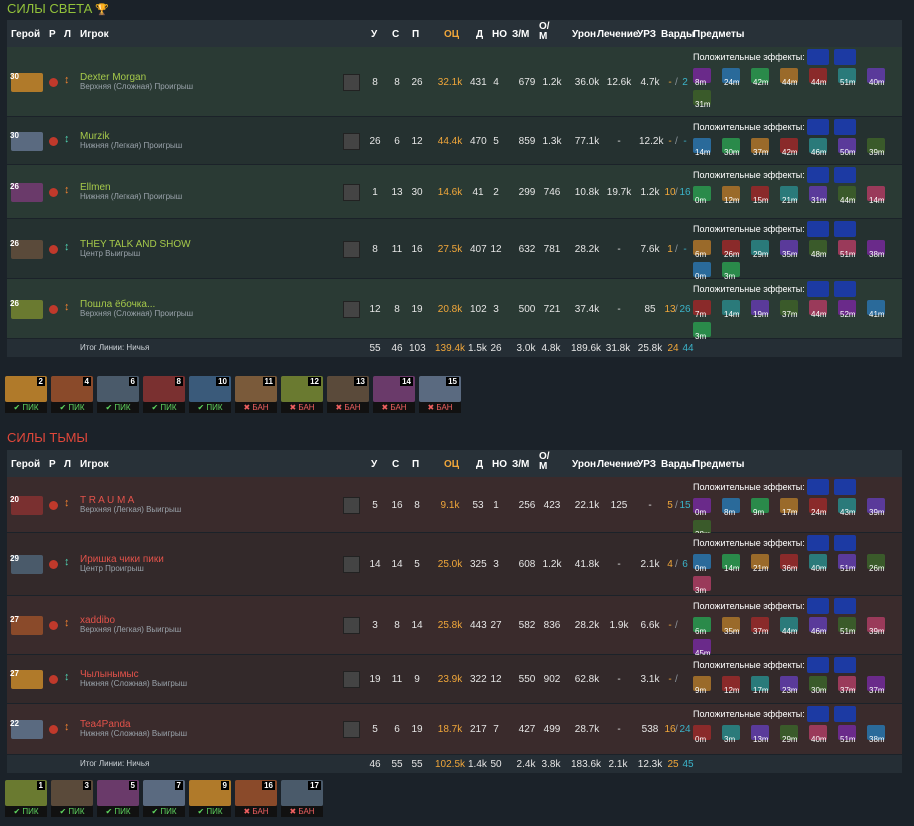  What do you see at coordinates (790, 512) in the screenshot?
I see `item-time: 17m` at bounding box center [790, 512].